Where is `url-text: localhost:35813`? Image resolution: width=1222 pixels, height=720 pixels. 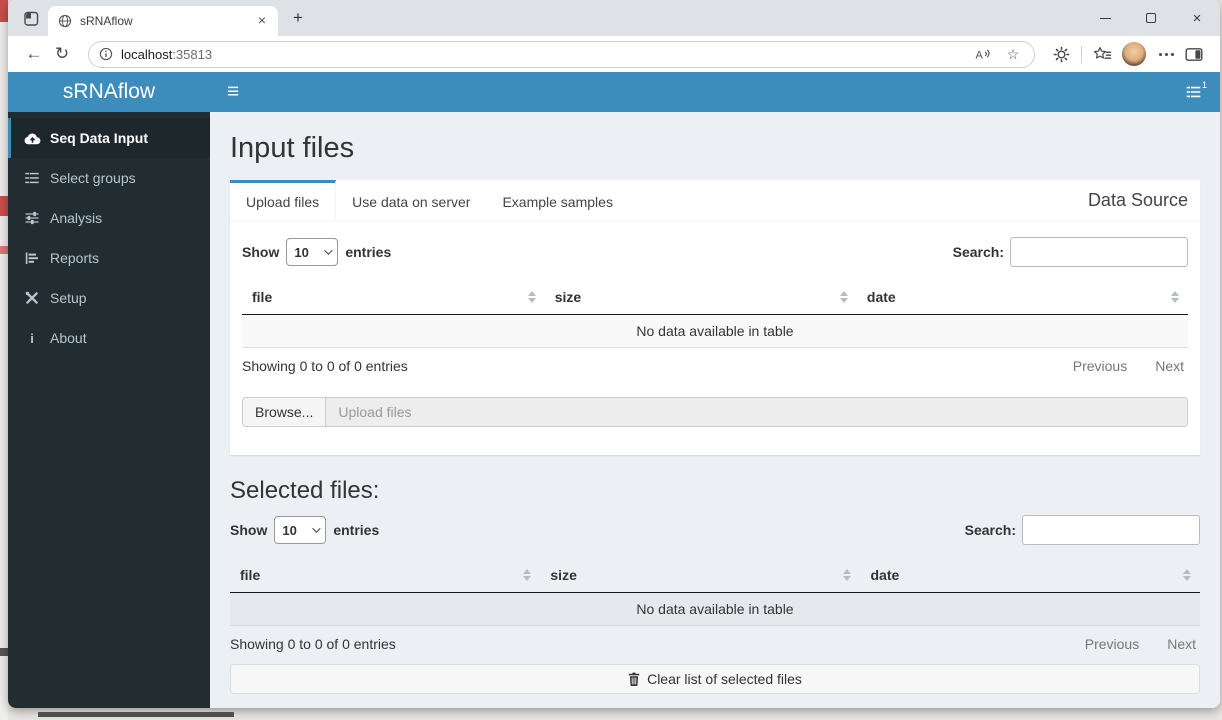
url-text: localhost:35813 is located at coordinates (542, 54).